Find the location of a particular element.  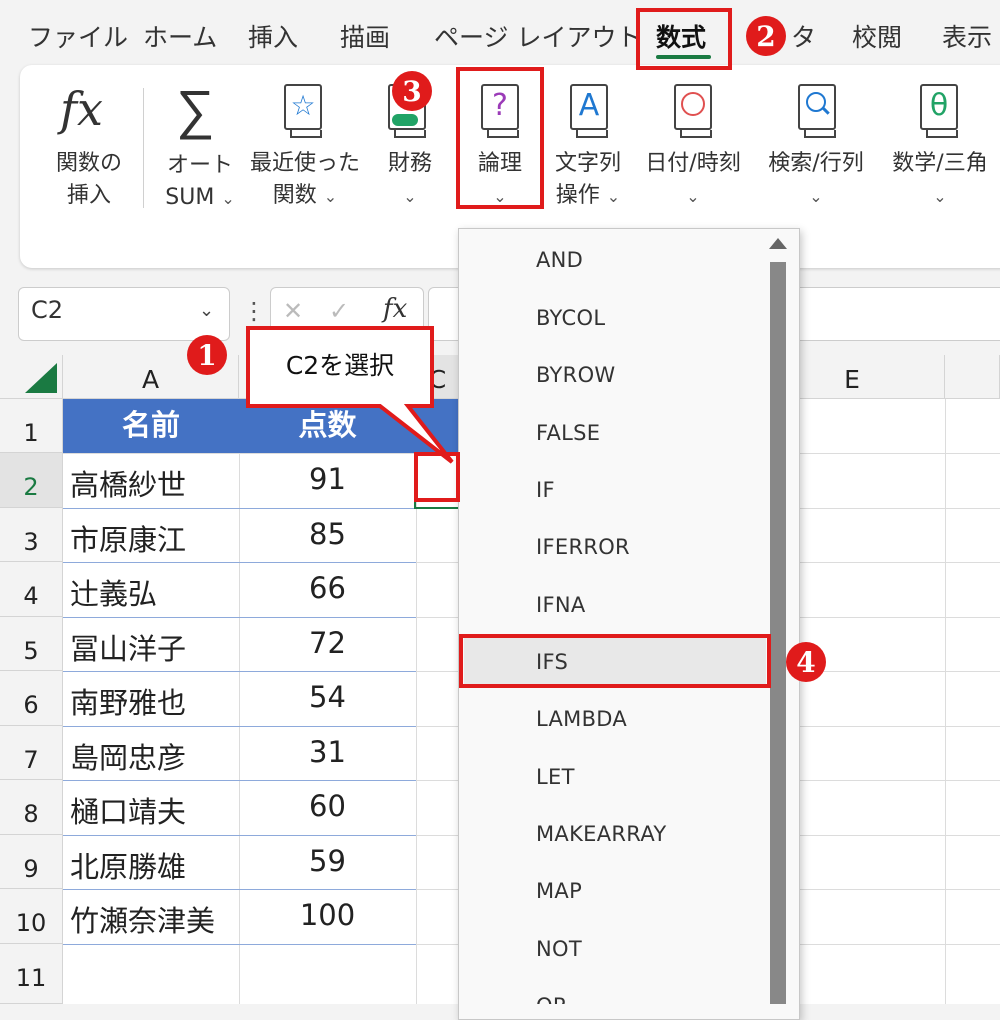

menu-item-or: OR is located at coordinates (552, 999).